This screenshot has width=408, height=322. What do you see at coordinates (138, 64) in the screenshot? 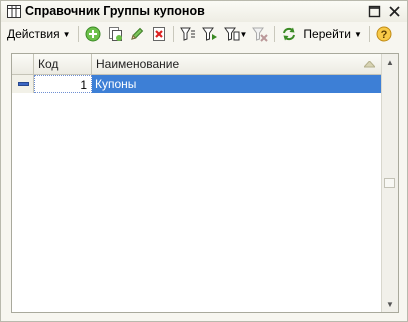
I see `column-header-label: Наименование` at bounding box center [138, 64].